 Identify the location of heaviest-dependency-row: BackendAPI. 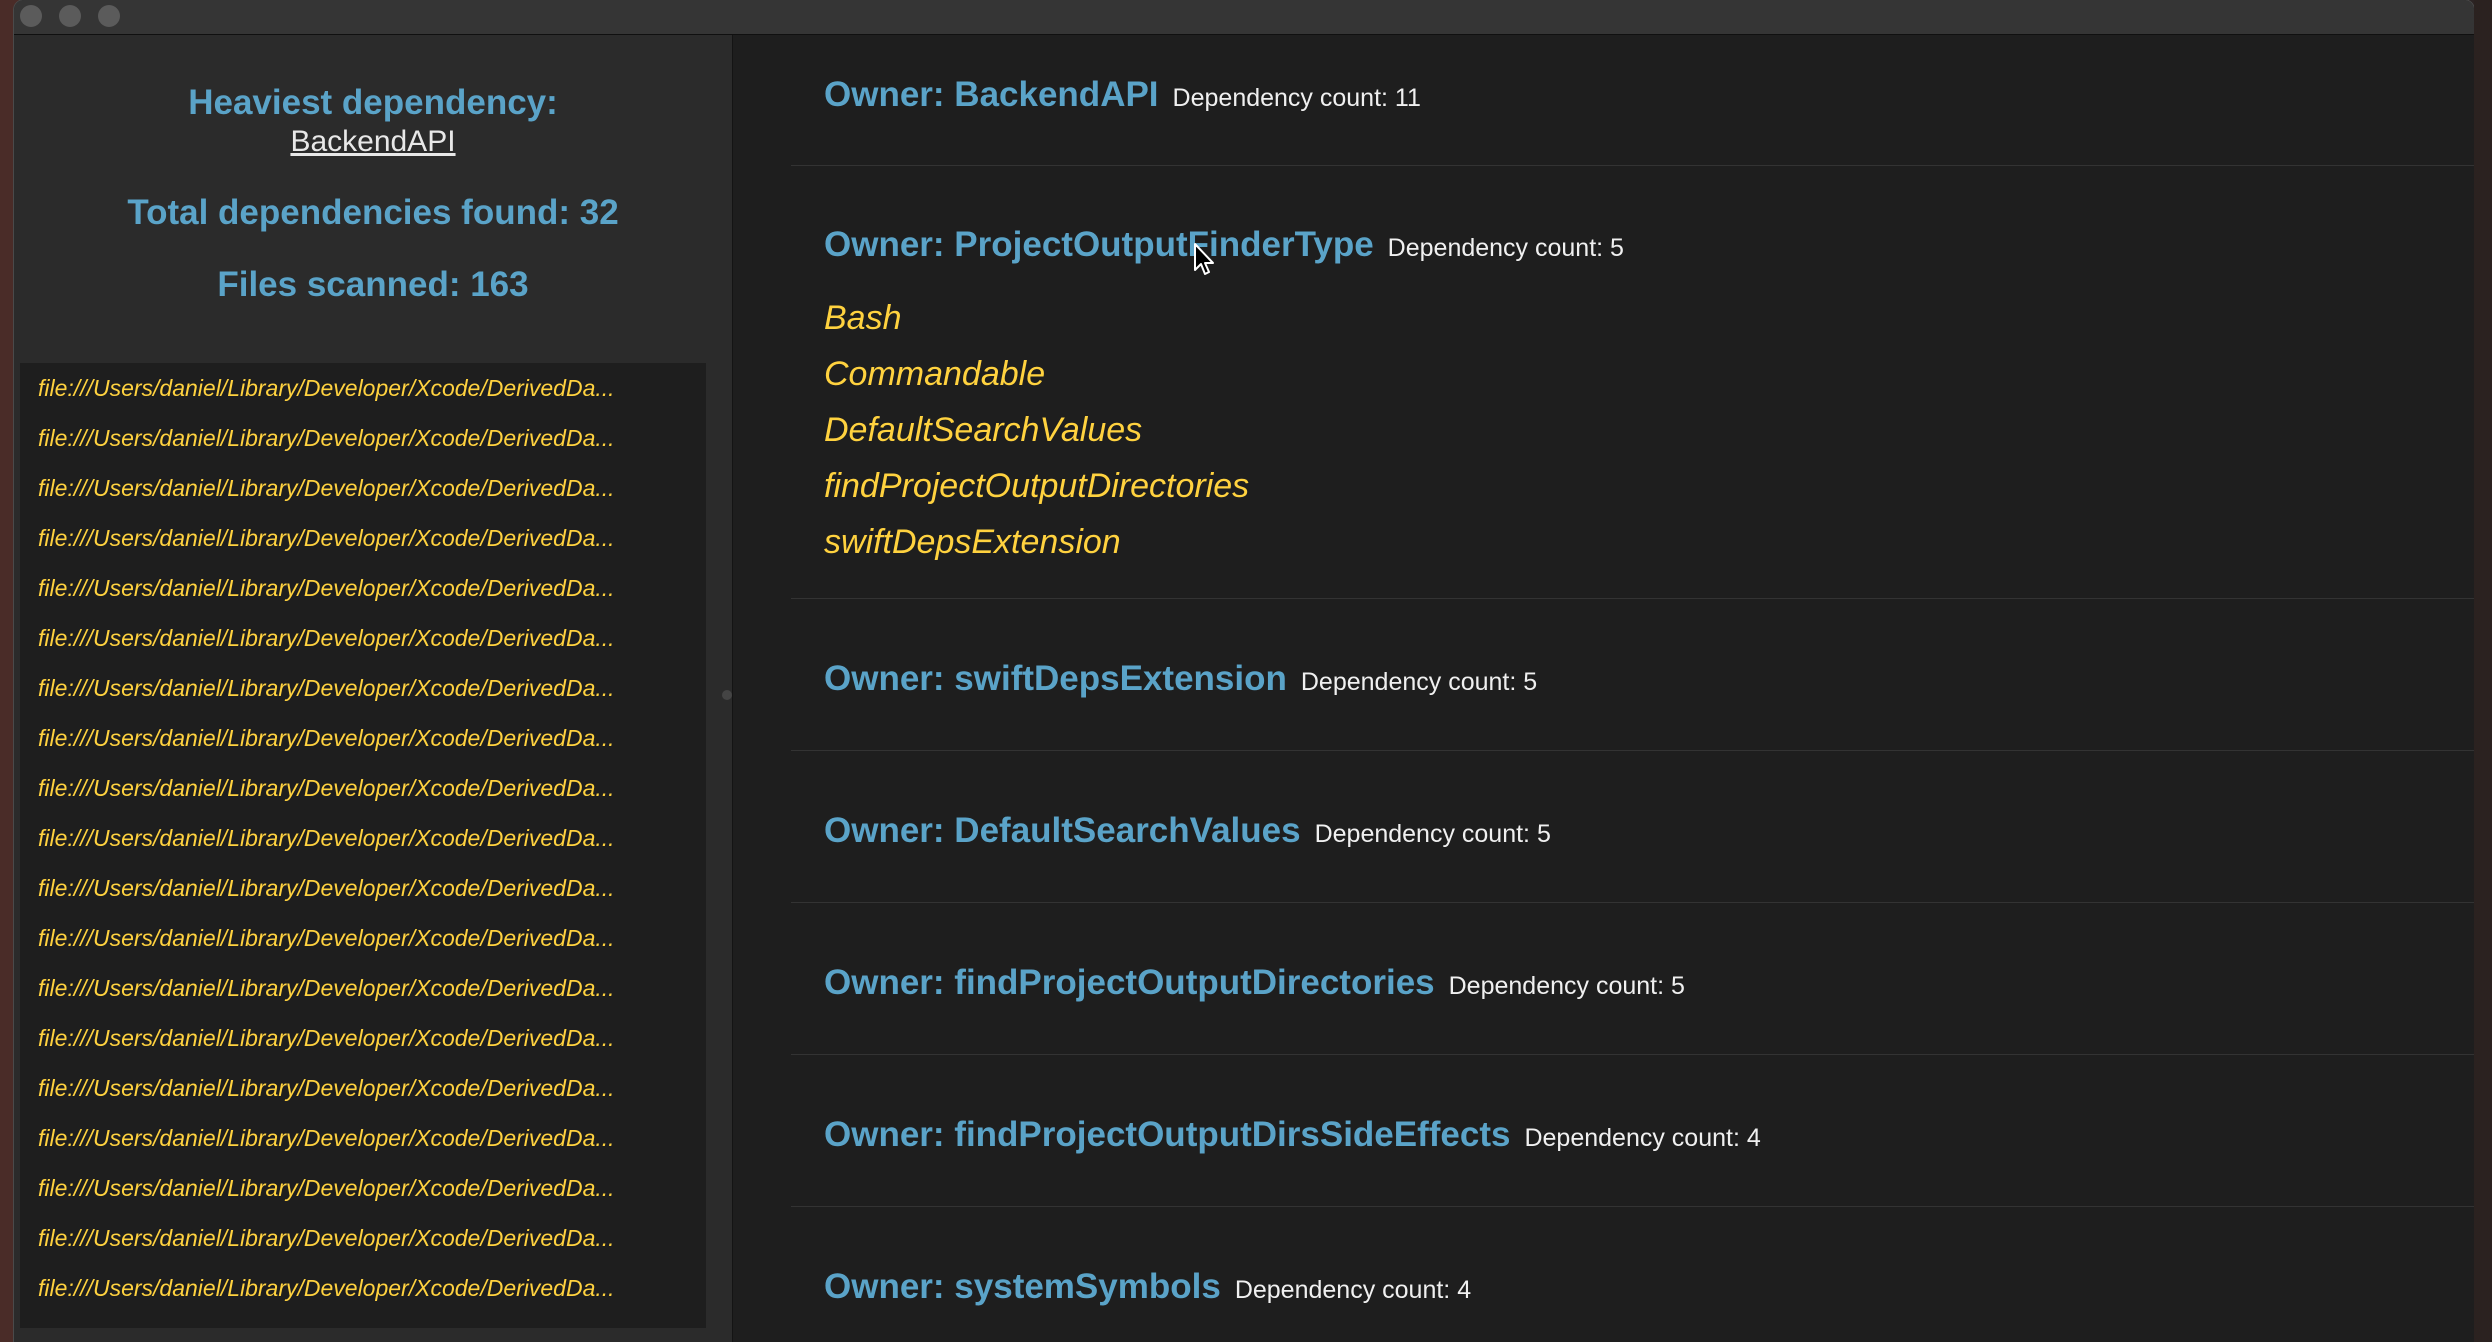
(373, 142).